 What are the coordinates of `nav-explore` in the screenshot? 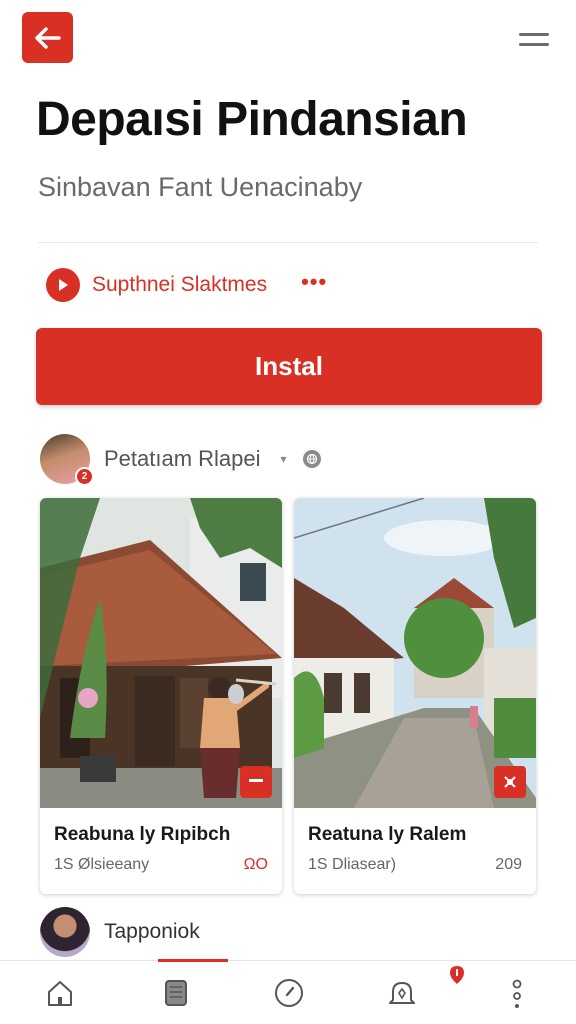 It's located at (289, 993).